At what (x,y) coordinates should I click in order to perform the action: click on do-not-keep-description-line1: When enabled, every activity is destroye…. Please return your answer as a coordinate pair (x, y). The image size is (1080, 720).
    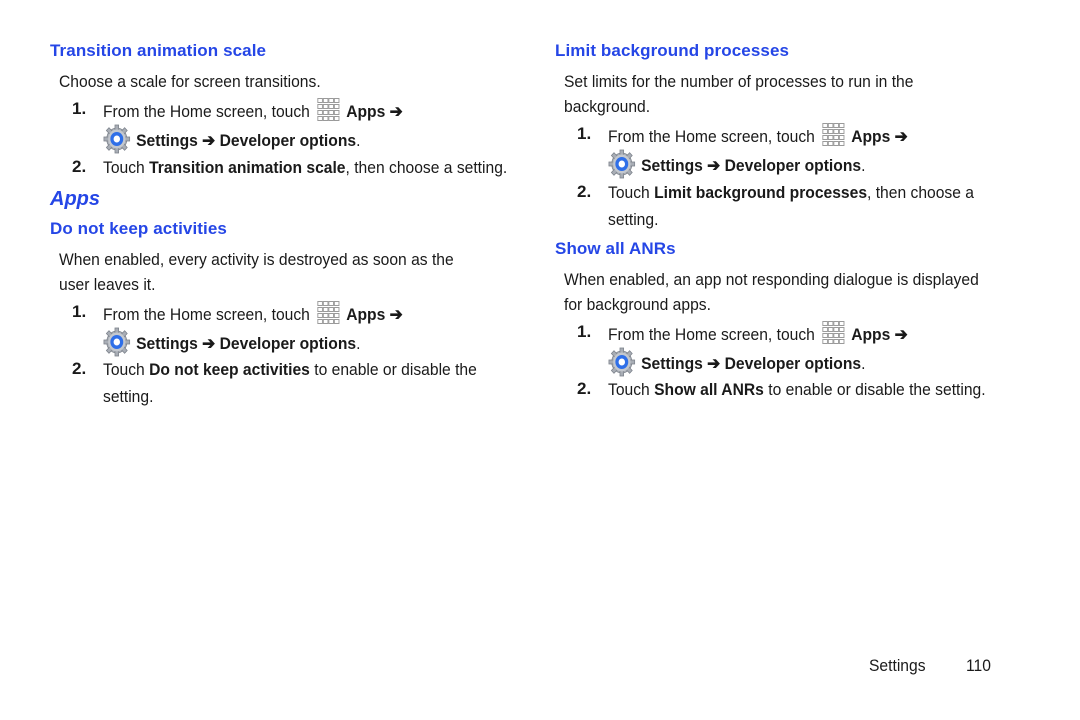
    Looking at the image, I should click on (256, 259).